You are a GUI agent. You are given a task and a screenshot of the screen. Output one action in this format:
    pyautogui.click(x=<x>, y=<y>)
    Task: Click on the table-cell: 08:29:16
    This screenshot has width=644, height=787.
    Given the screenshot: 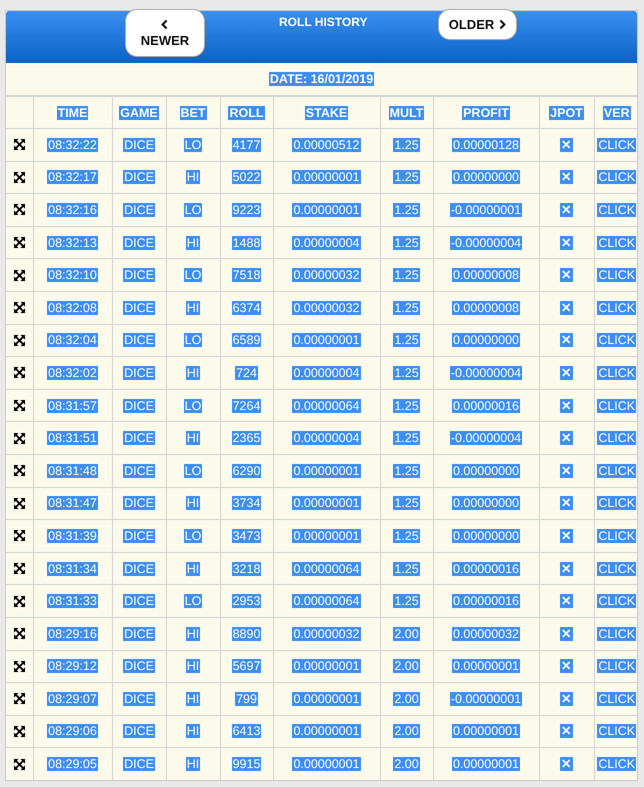 What is the action you would take?
    pyautogui.click(x=72, y=633)
    